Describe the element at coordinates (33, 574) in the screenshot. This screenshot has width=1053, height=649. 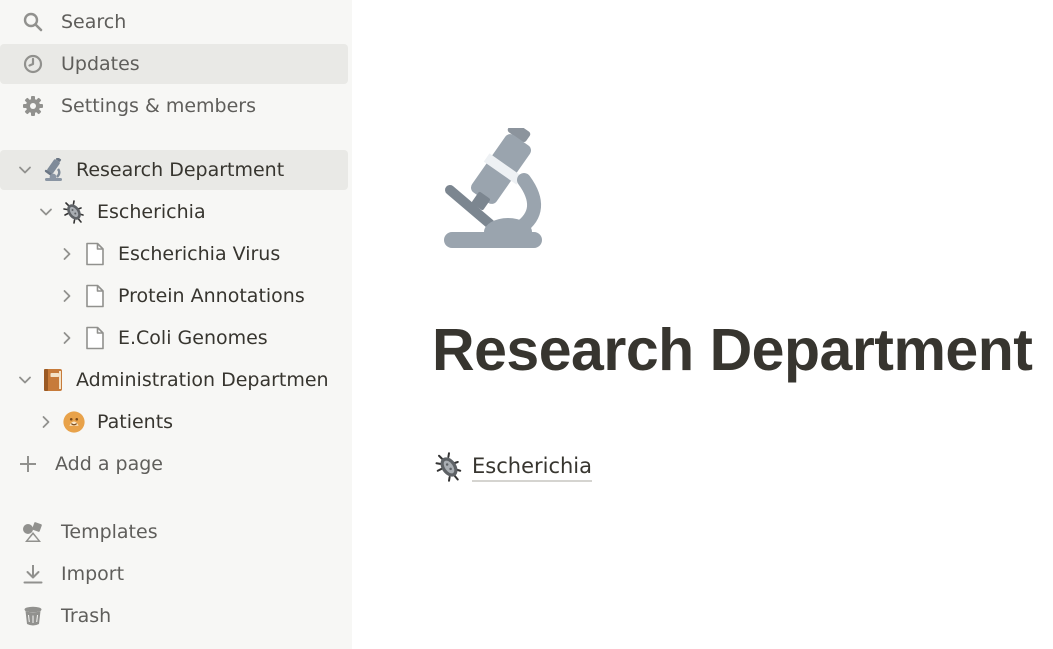
I see `download-icon` at that location.